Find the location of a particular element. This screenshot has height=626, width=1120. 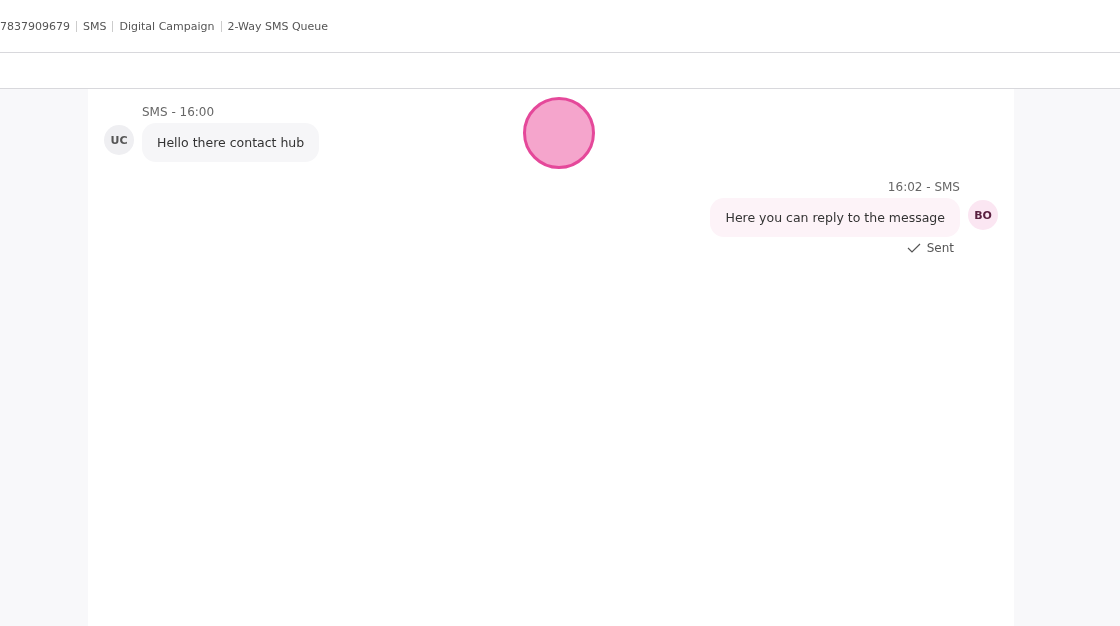

breadcrumb-item: 2-Way SMS Queue is located at coordinates (277, 26).